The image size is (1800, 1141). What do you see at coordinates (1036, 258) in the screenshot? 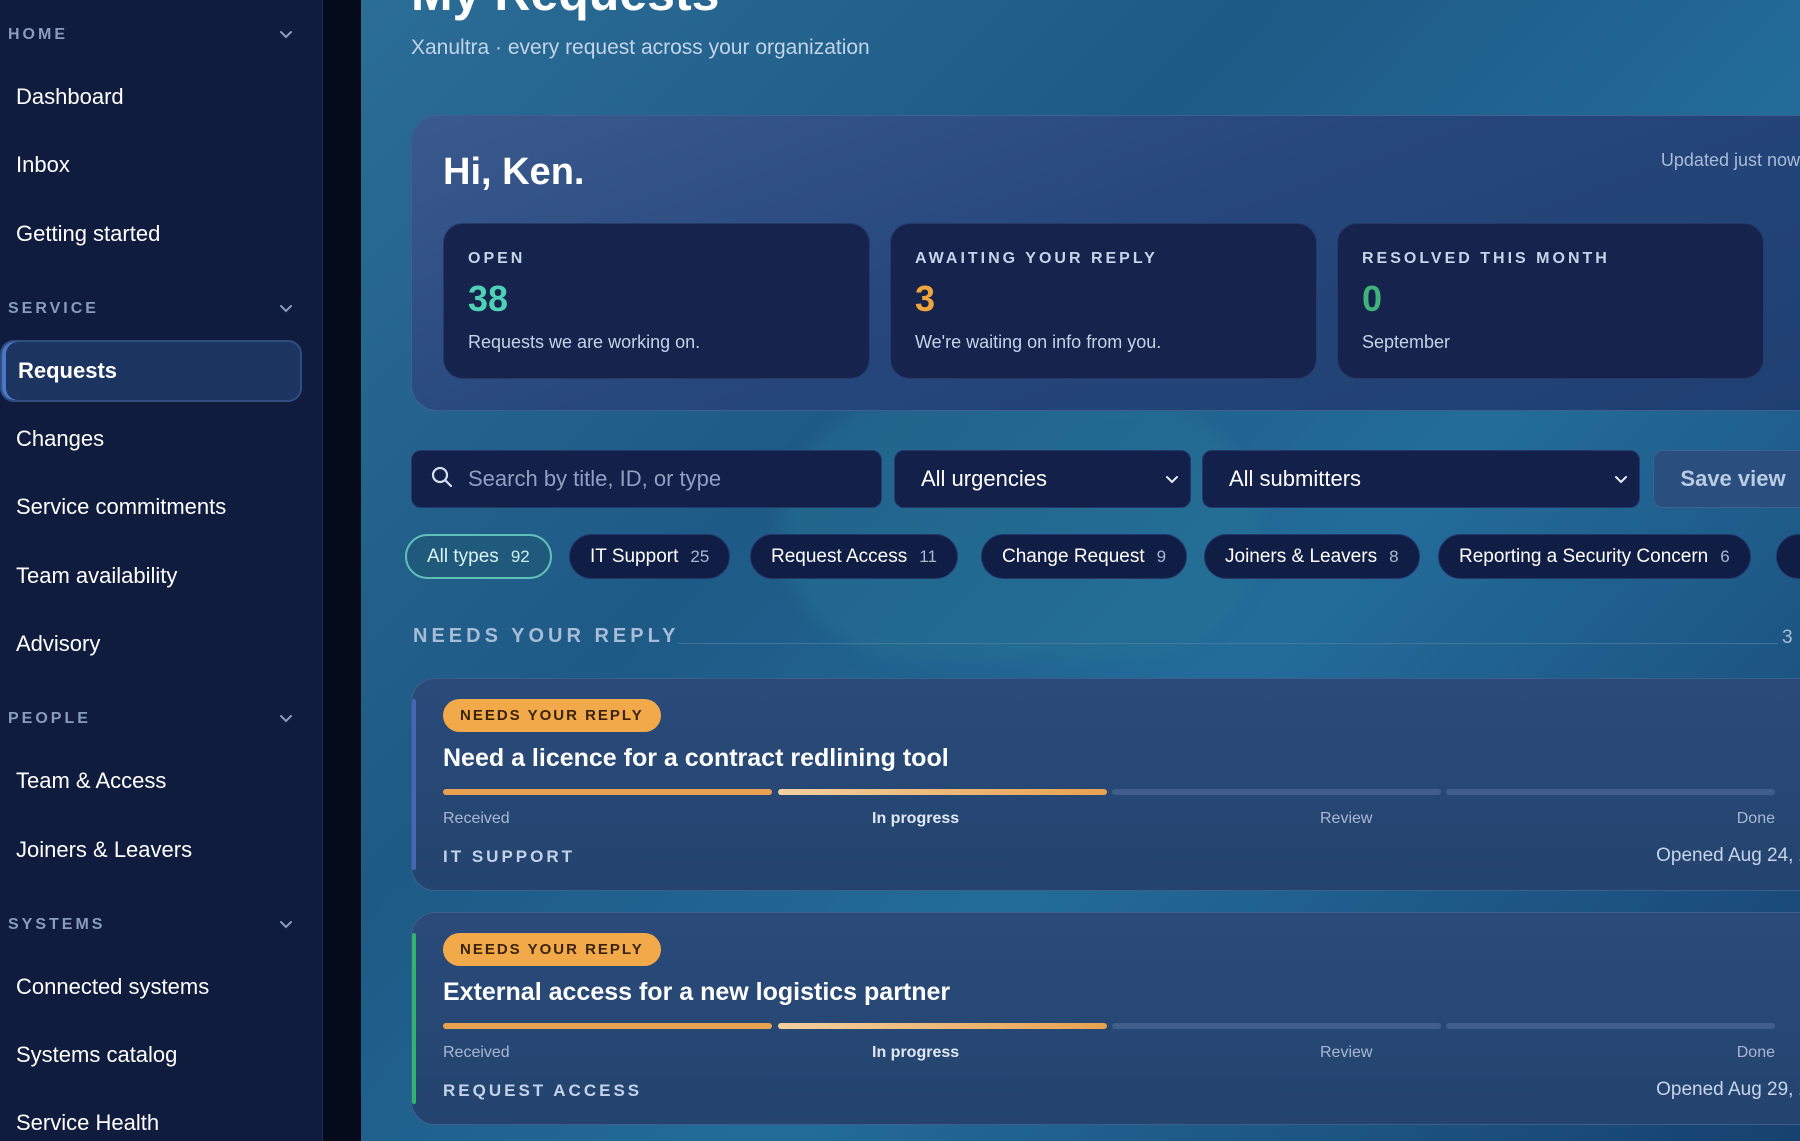
I see `stat-label: AWAITING YOUR REPLY` at bounding box center [1036, 258].